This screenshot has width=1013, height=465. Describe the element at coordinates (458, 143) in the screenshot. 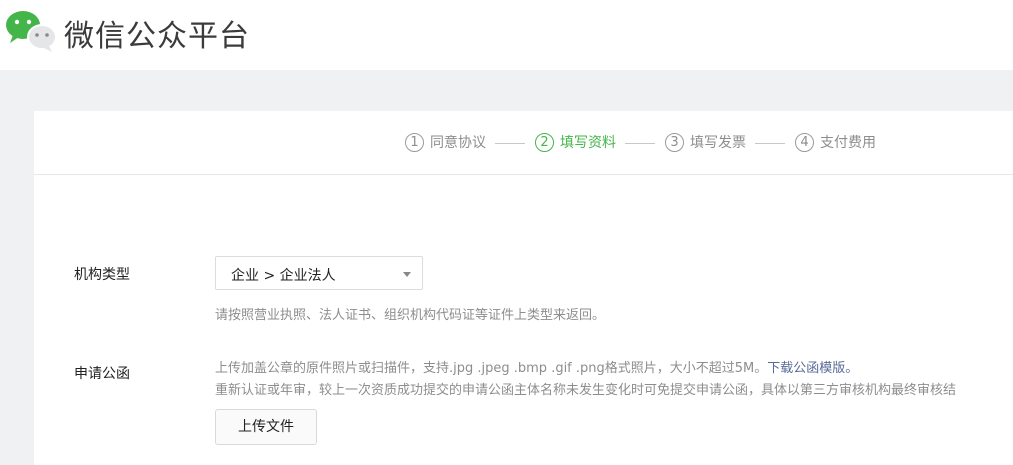

I see `step-1-label: 同意协议` at that location.